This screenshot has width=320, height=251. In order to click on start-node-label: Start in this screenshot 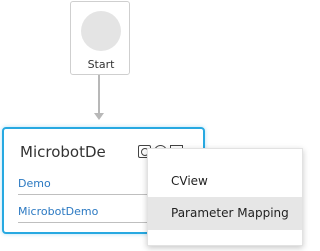, I will do `click(101, 64)`.